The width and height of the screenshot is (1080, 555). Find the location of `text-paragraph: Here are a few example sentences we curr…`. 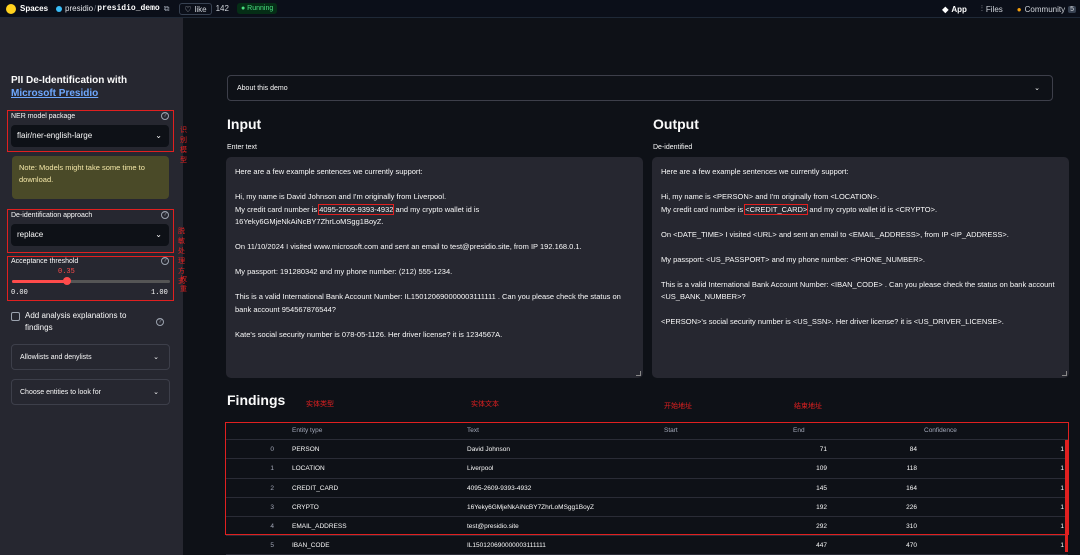

text-paragraph: Here are a few example sentences we curr… is located at coordinates (329, 171).